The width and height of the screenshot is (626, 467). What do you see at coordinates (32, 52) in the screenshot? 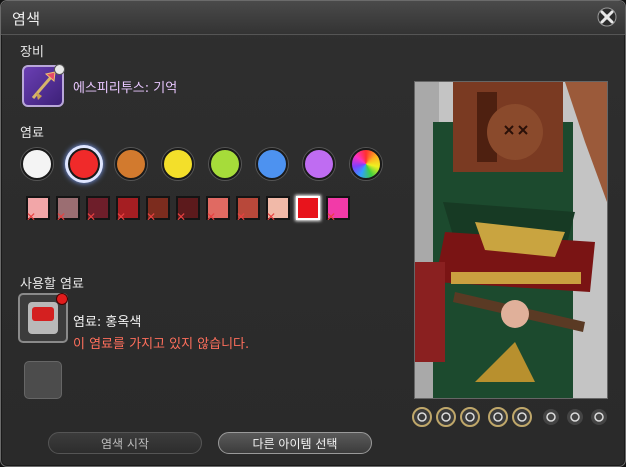
I see `equipment-label: 장비` at bounding box center [32, 52].